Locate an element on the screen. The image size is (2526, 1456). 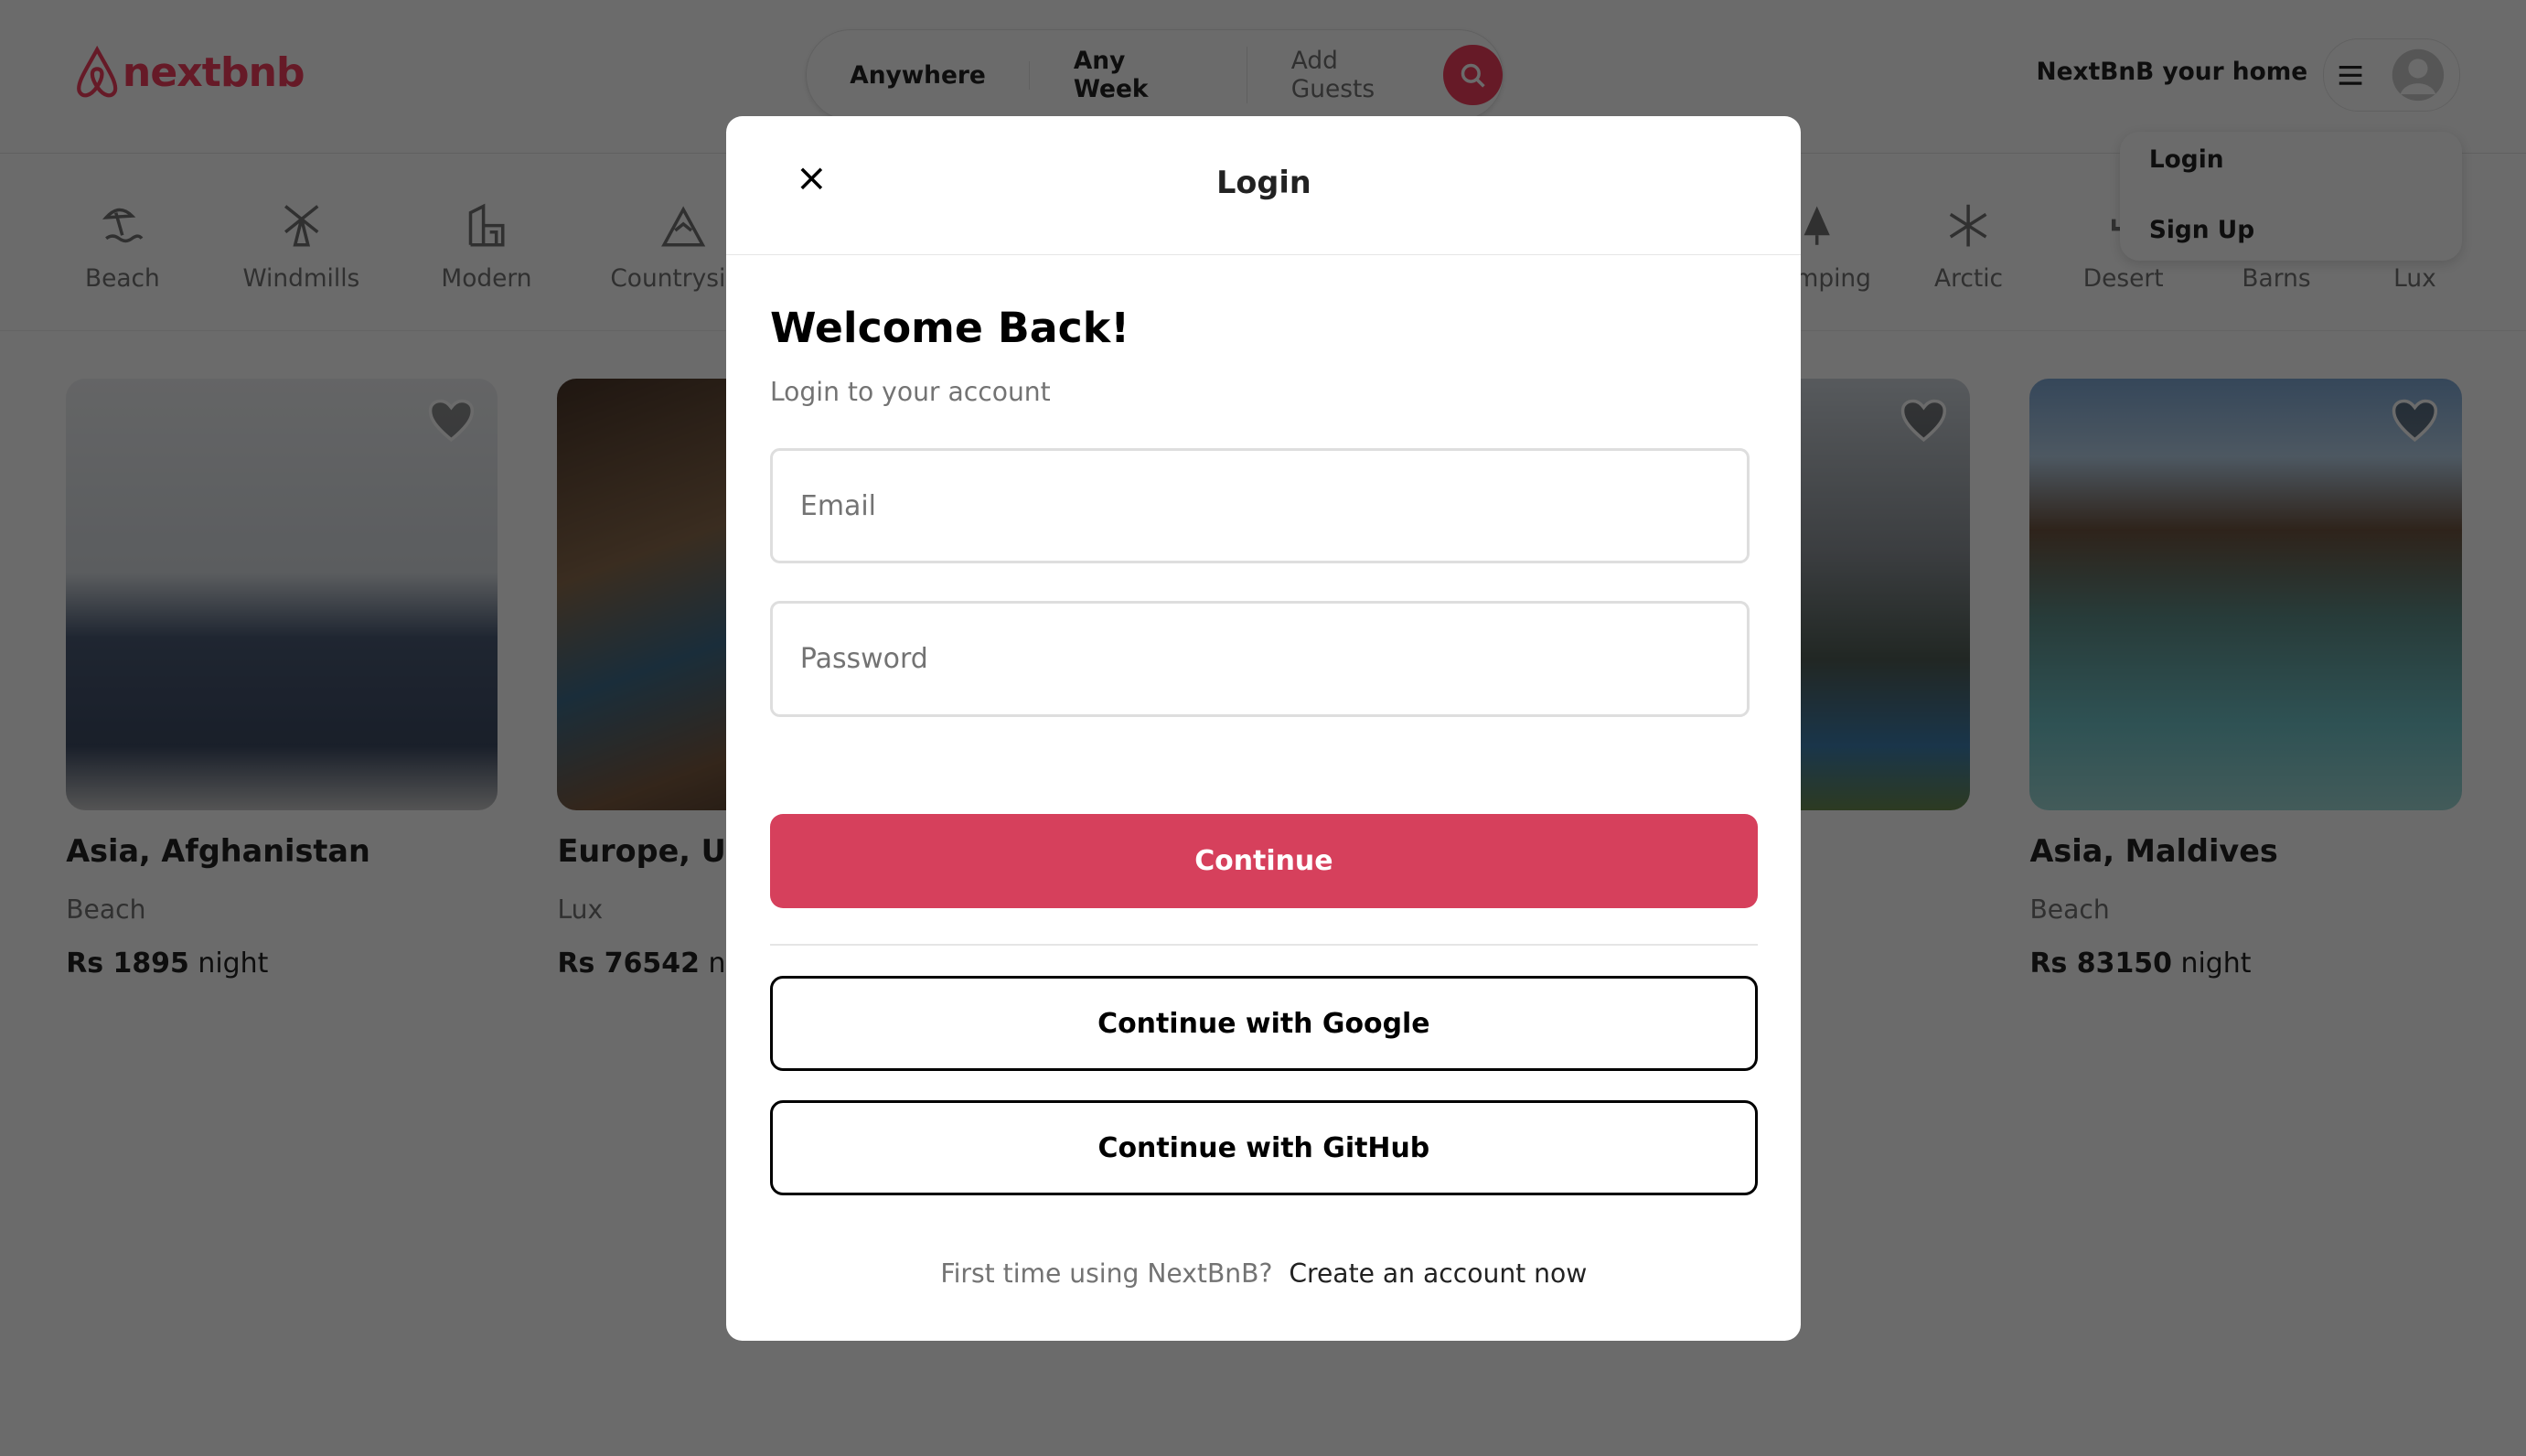
modern-icon is located at coordinates (487, 225).